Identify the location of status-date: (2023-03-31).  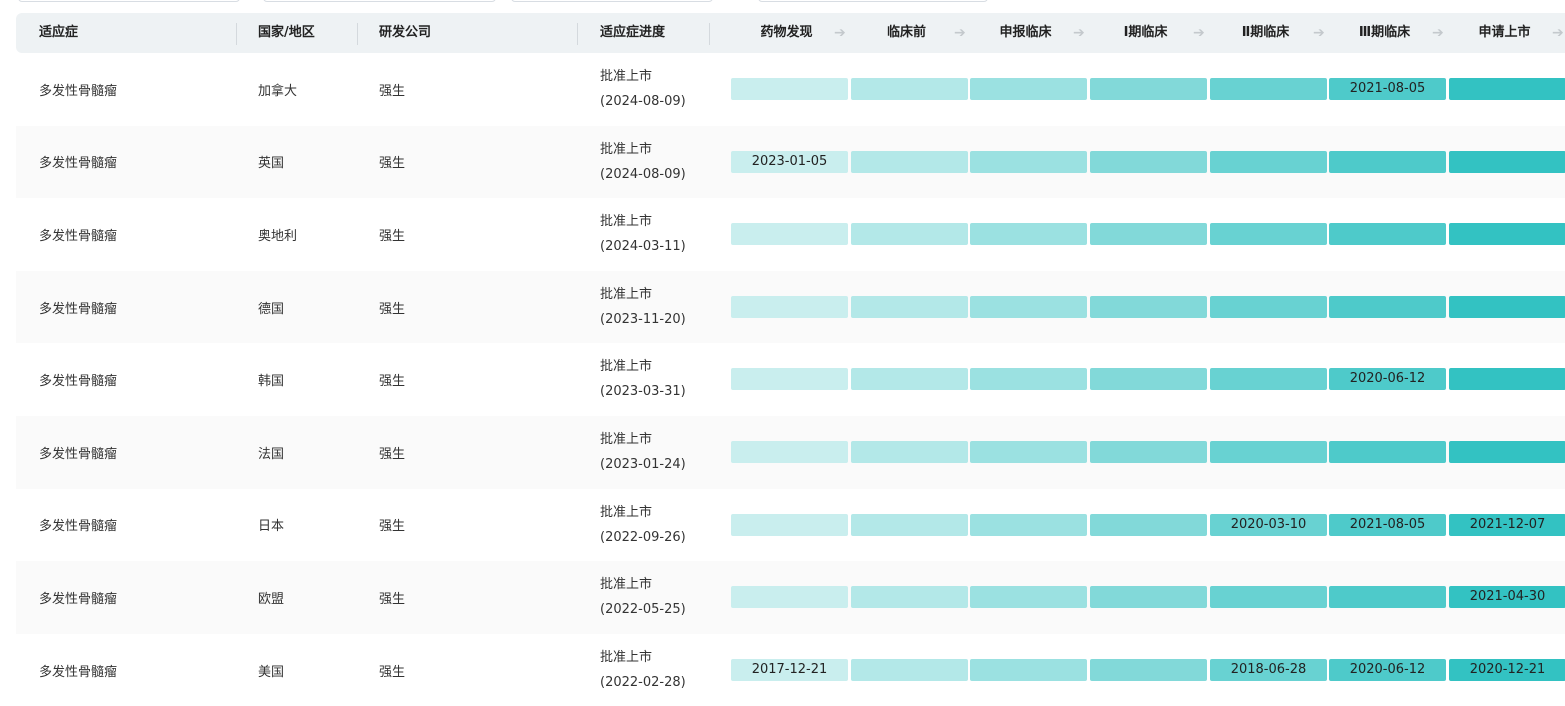
(643, 392).